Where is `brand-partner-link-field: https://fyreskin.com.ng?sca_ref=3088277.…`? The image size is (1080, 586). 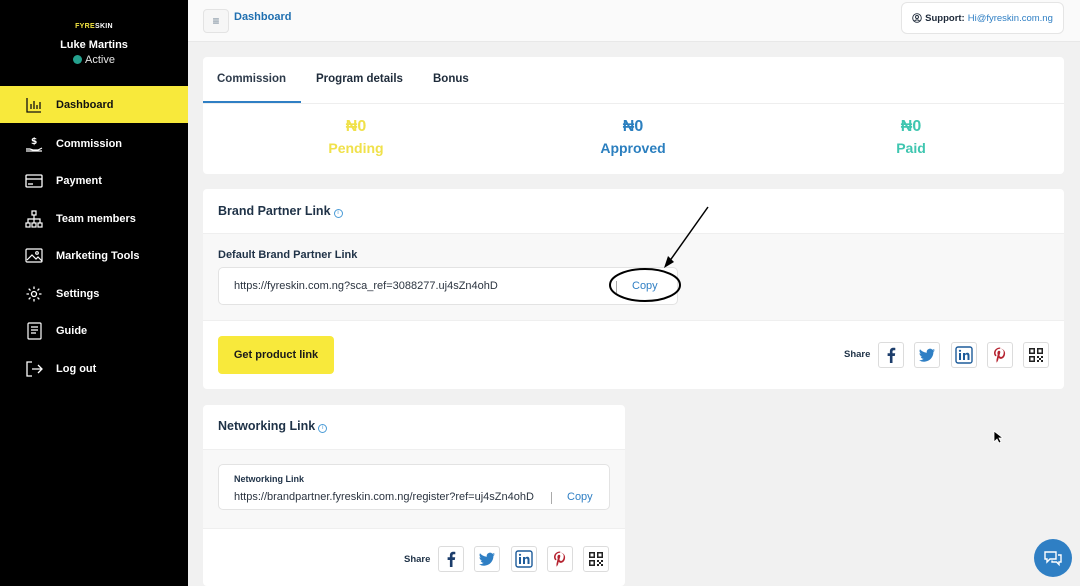
brand-partner-link-field: https://fyreskin.com.ng?sca_ref=3088277.… is located at coordinates (448, 286).